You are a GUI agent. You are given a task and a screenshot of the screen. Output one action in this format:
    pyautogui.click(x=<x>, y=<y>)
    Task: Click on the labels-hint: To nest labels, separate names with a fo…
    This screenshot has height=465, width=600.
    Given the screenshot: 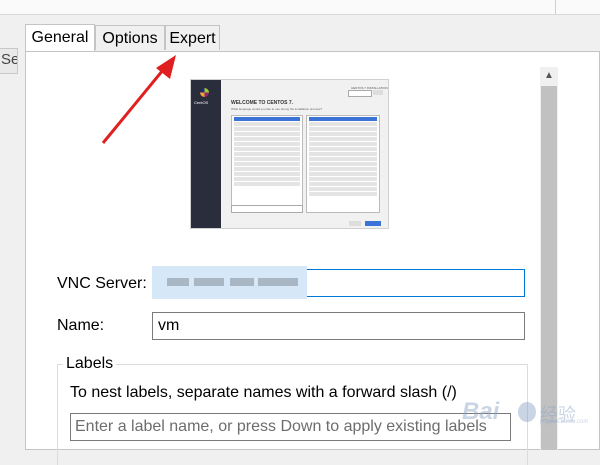 What is the action you would take?
    pyautogui.click(x=263, y=392)
    